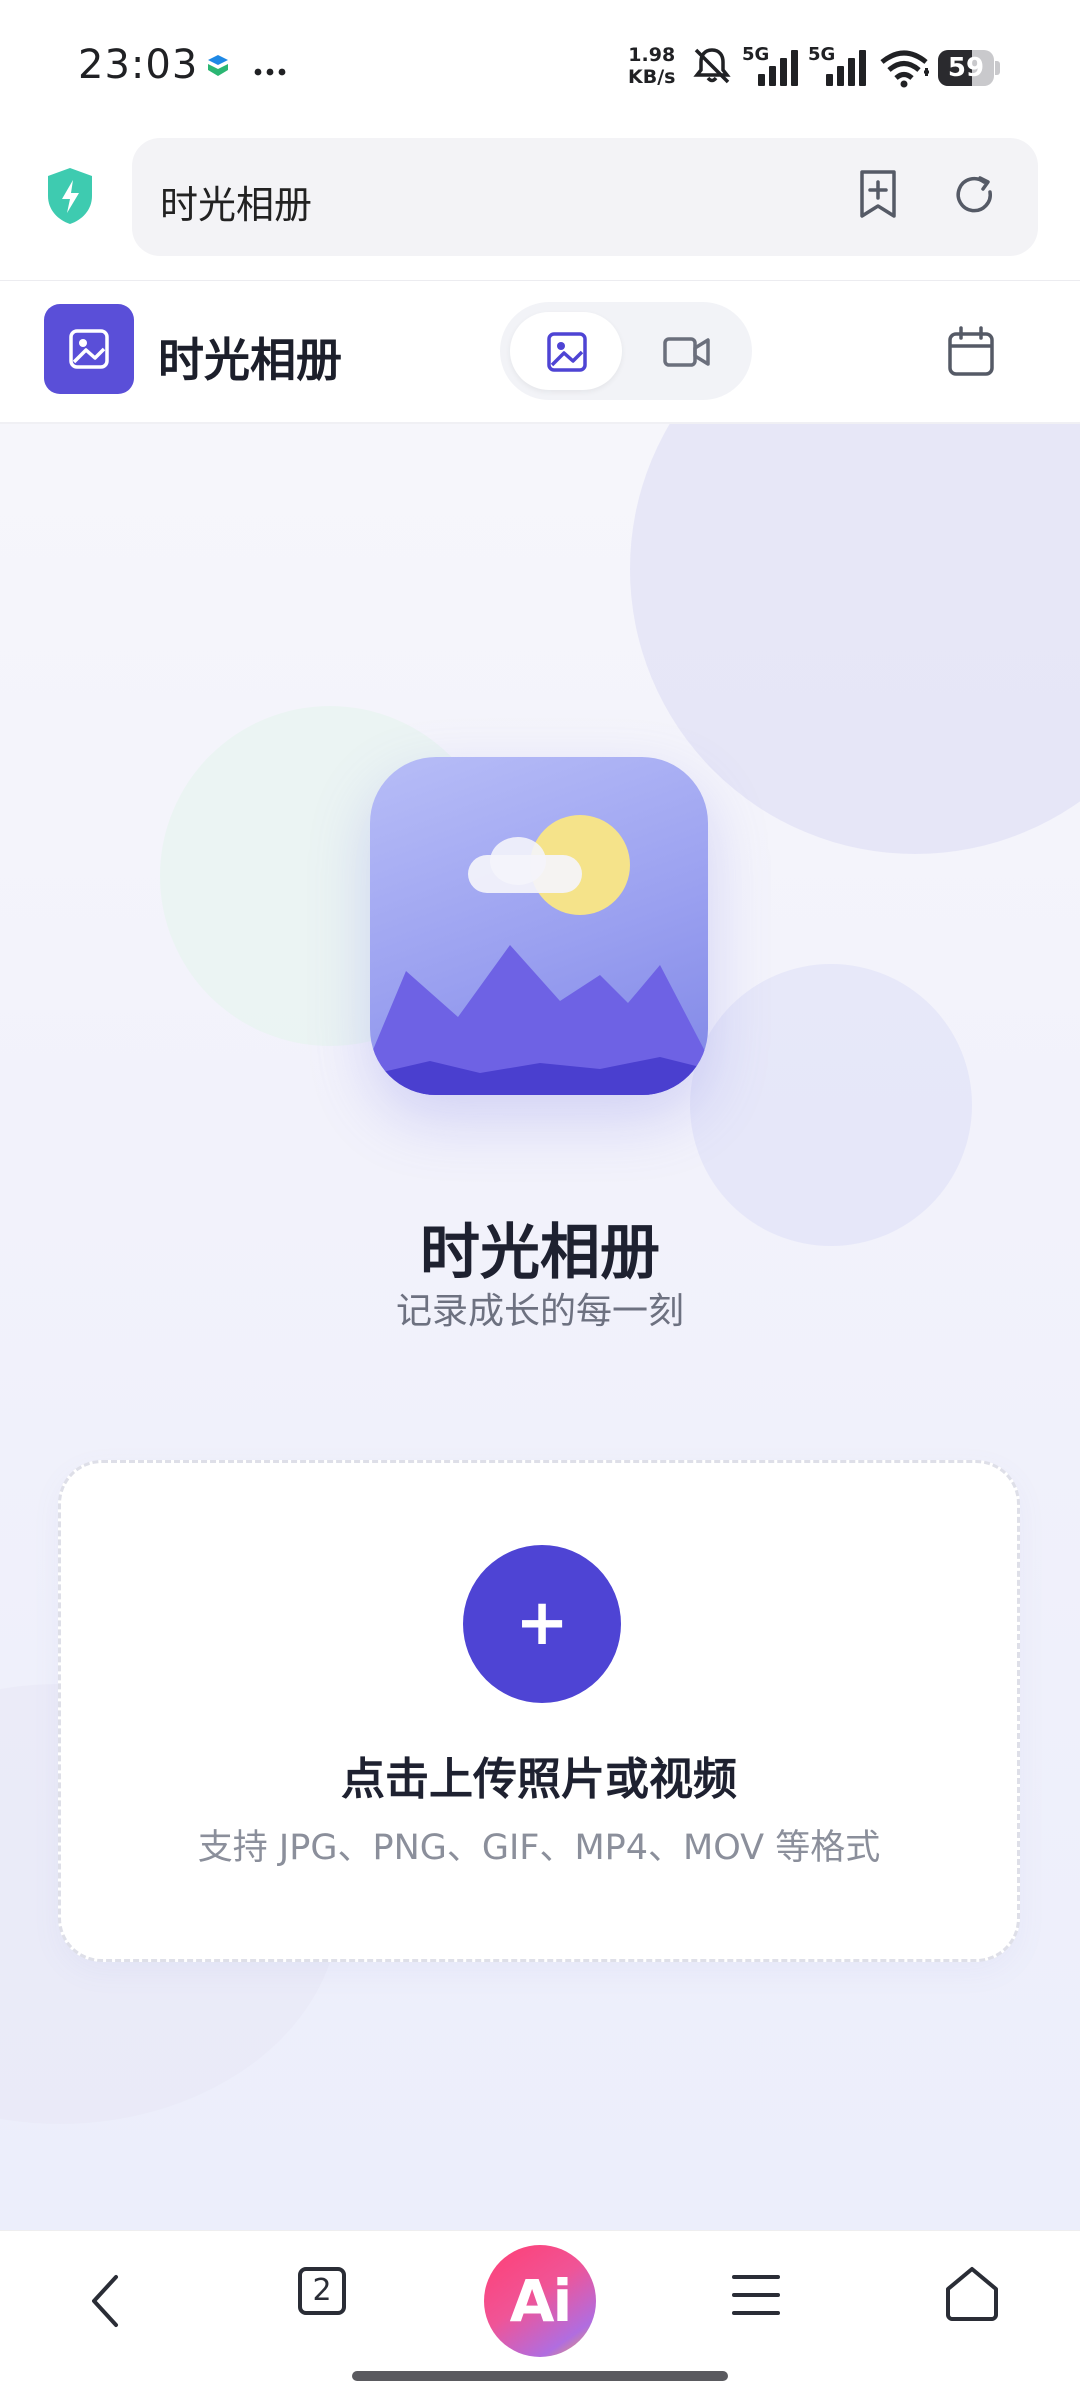 Image resolution: width=1080 pixels, height=2401 pixels. I want to click on hero-subtitle: 记录成长的每一刻, so click(539, 1311).